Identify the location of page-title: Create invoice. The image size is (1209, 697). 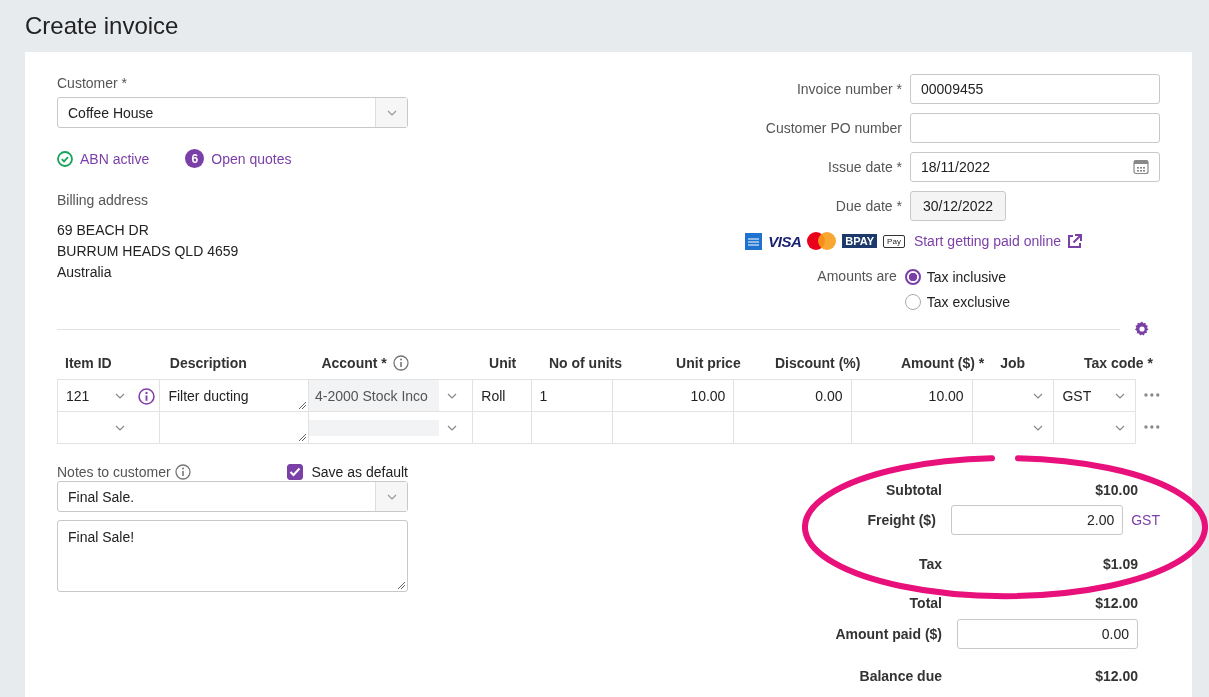
(102, 26).